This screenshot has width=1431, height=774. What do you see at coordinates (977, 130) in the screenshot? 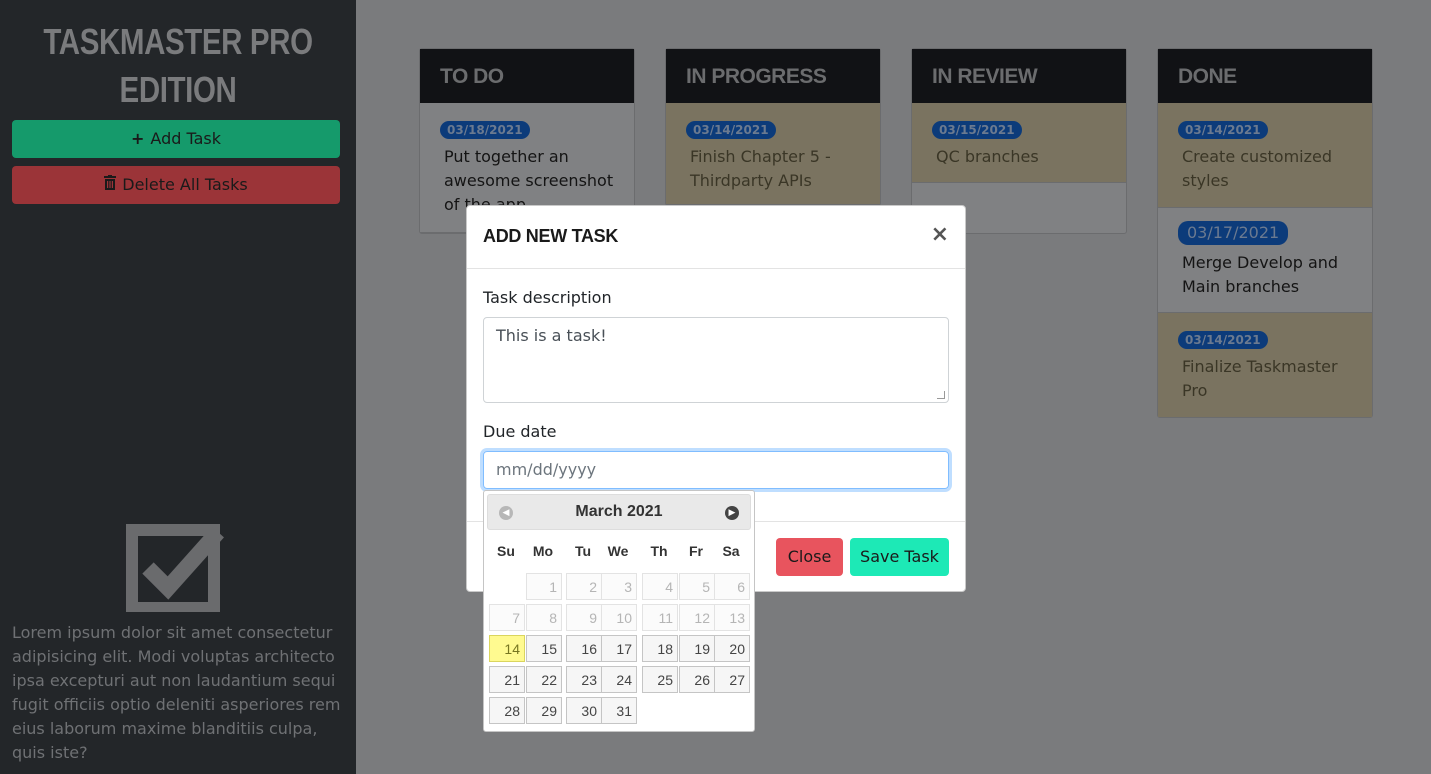
I see `due-date-badge: 03/15/2021` at bounding box center [977, 130].